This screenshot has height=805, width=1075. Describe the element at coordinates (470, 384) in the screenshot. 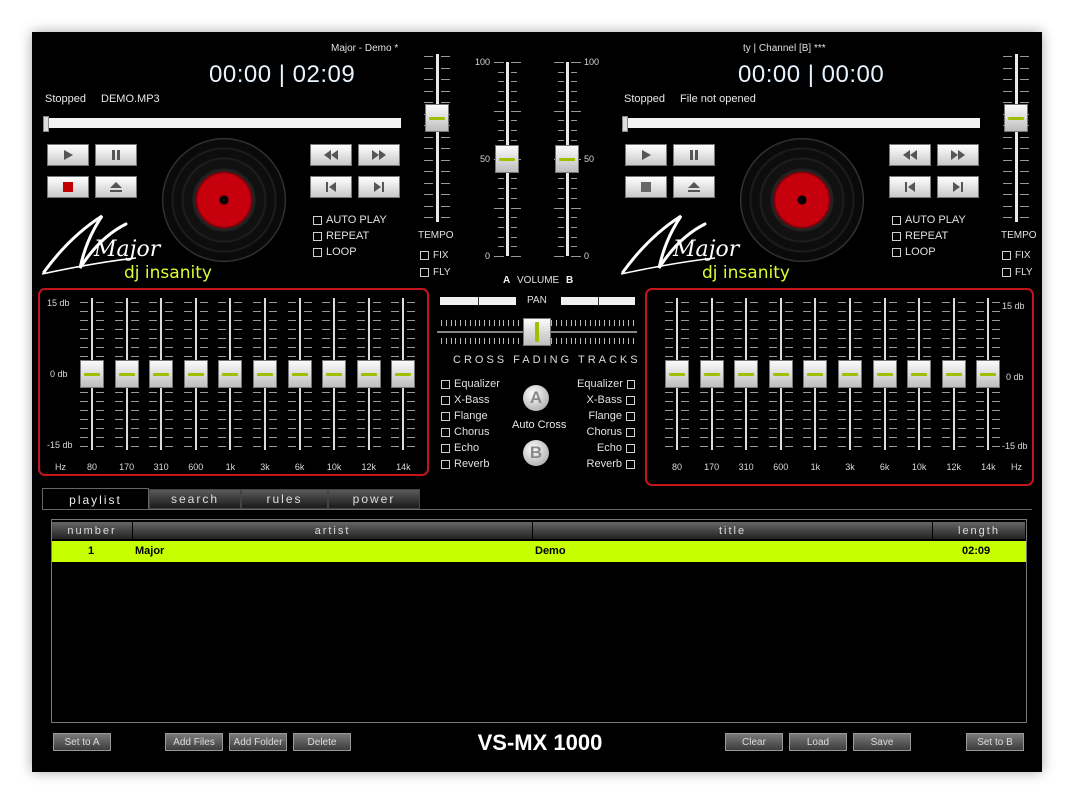

I see `deck-a-equalizer-checkbox: Equalizer` at that location.